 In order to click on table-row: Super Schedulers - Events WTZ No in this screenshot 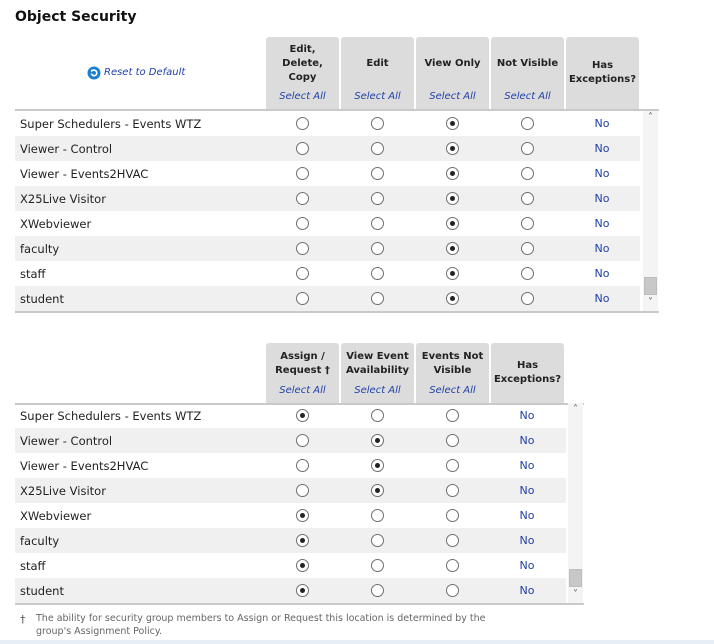, I will do `click(290, 415)`.